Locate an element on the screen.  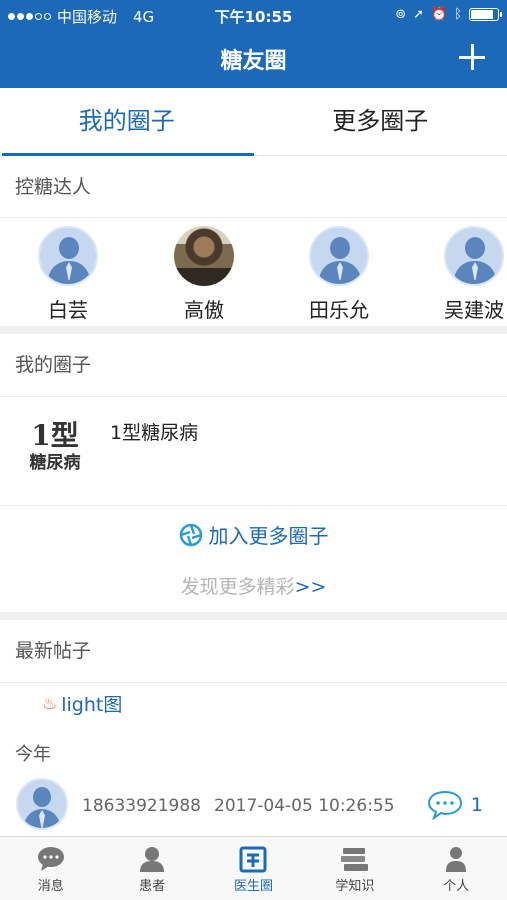
aperture-icon is located at coordinates (190, 535).